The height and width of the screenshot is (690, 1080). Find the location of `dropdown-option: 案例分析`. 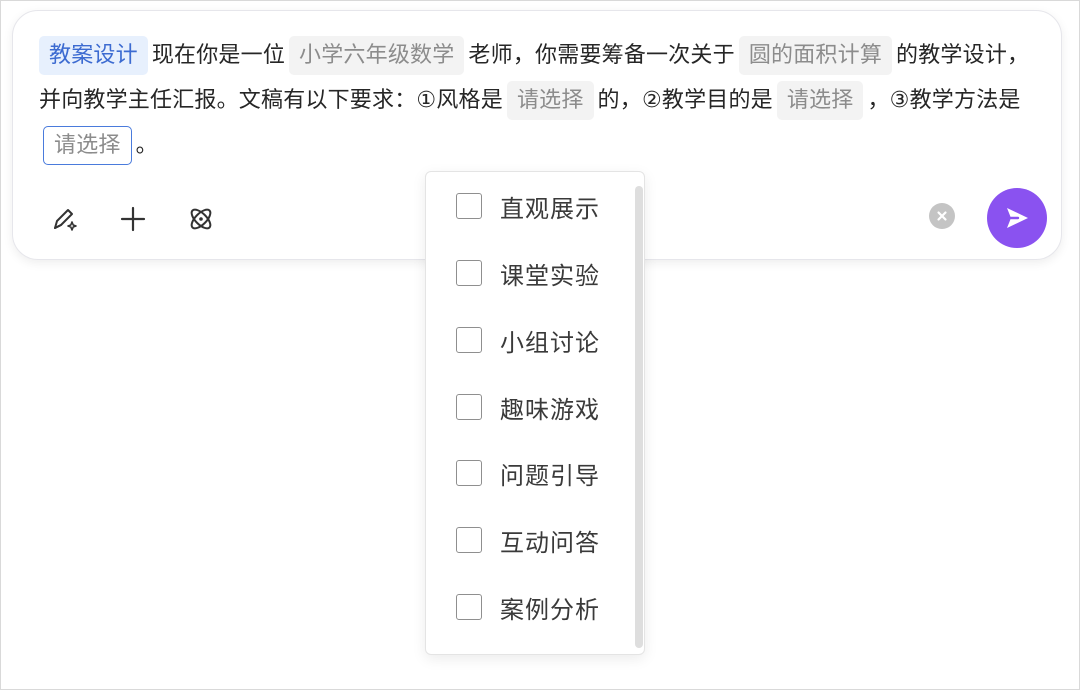

dropdown-option: 案例分析 is located at coordinates (528, 607).